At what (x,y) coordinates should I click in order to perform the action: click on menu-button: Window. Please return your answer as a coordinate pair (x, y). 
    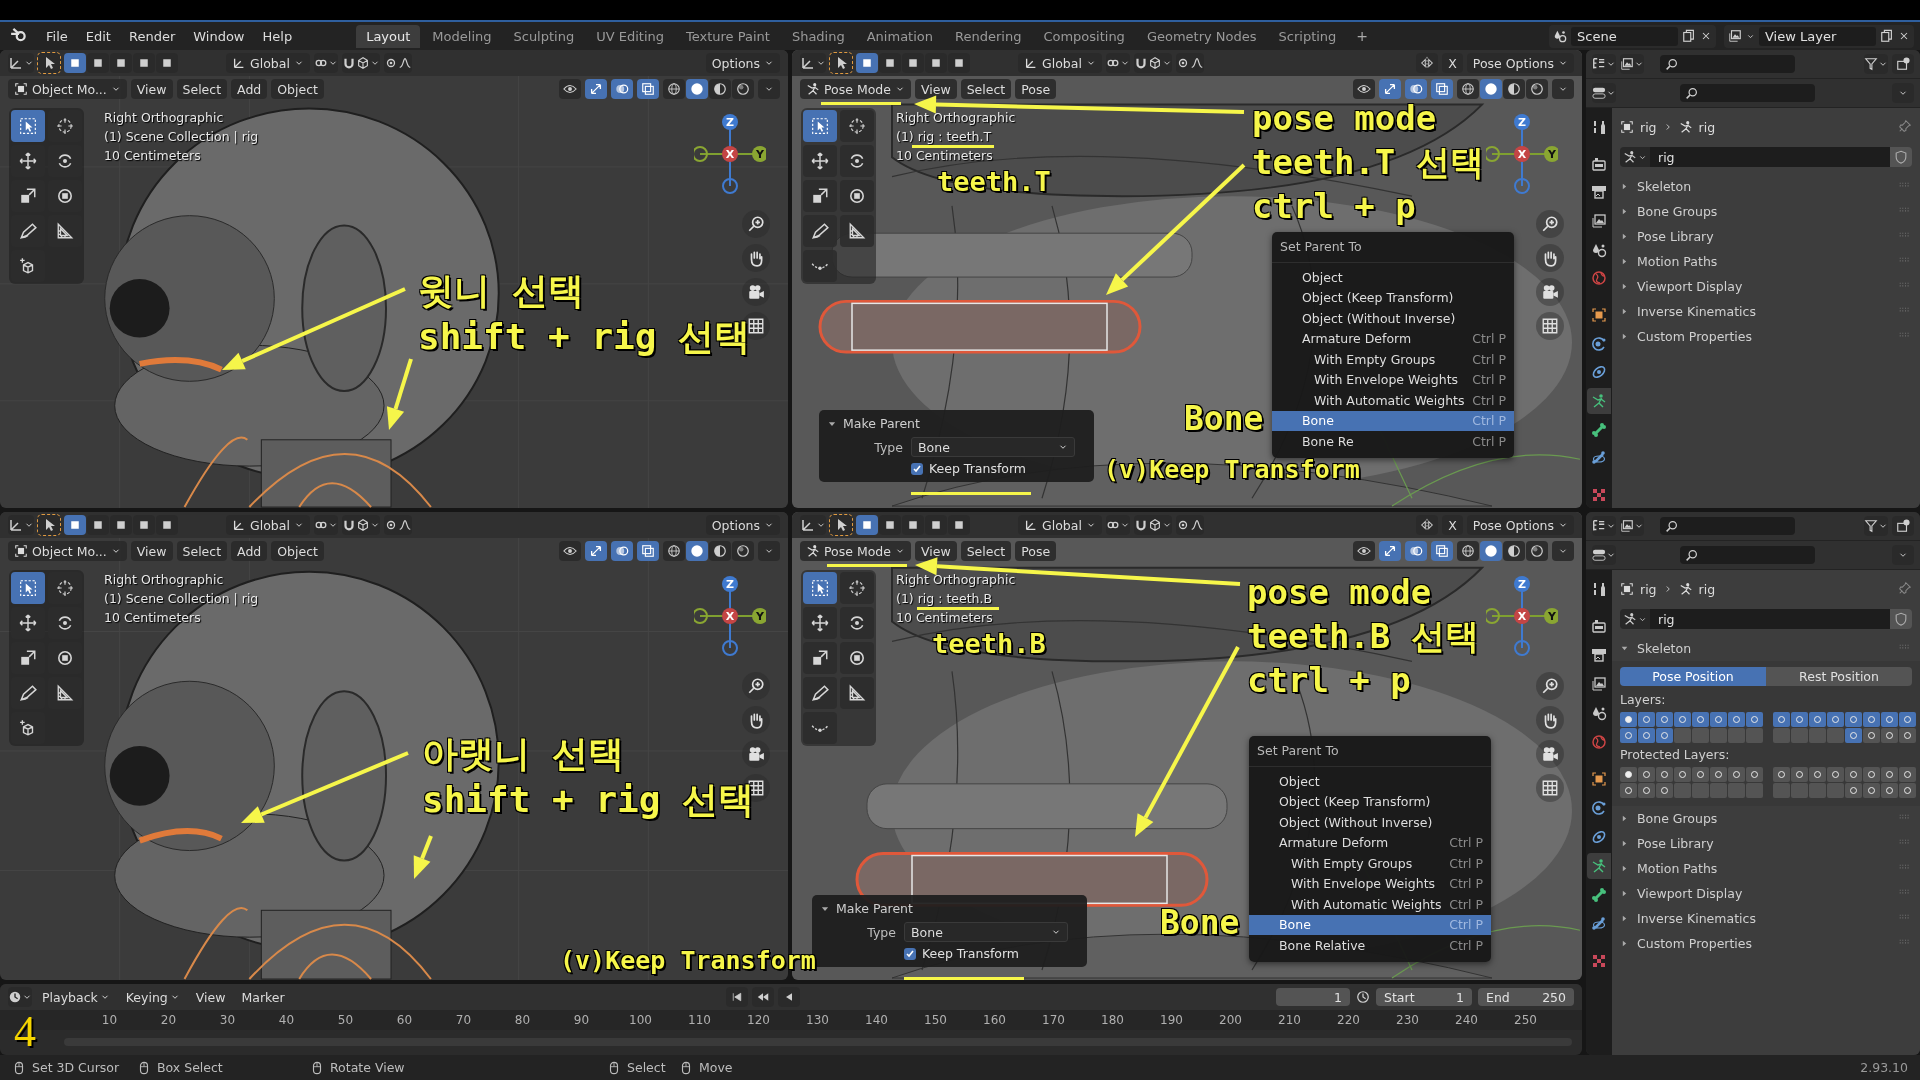
    Looking at the image, I should click on (219, 36).